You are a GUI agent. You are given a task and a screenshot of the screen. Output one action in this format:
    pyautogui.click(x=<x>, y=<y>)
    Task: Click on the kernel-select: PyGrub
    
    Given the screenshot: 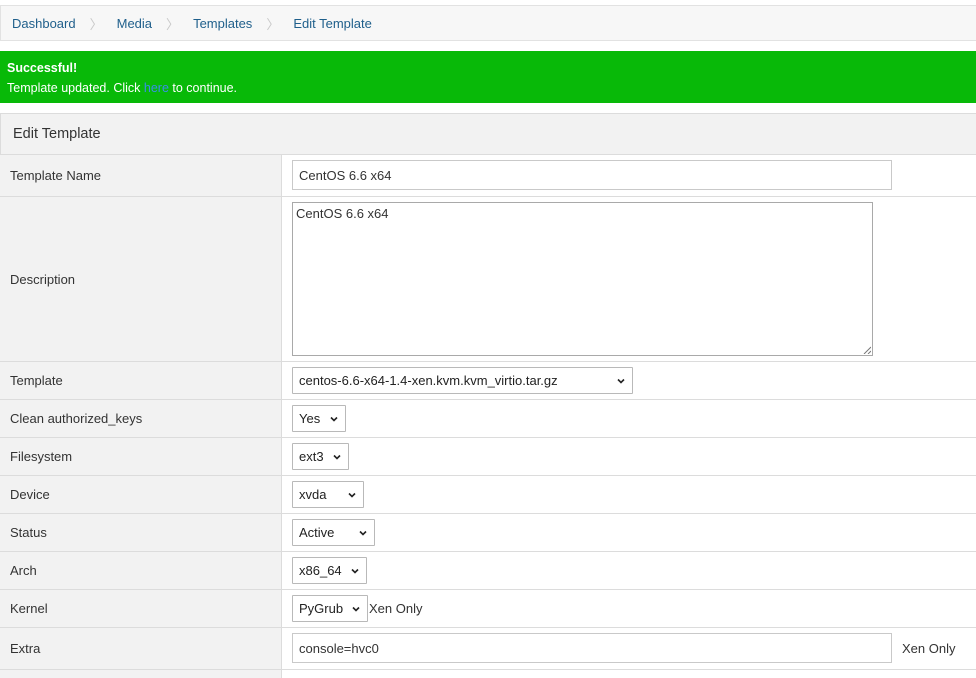 What is the action you would take?
    pyautogui.click(x=330, y=608)
    